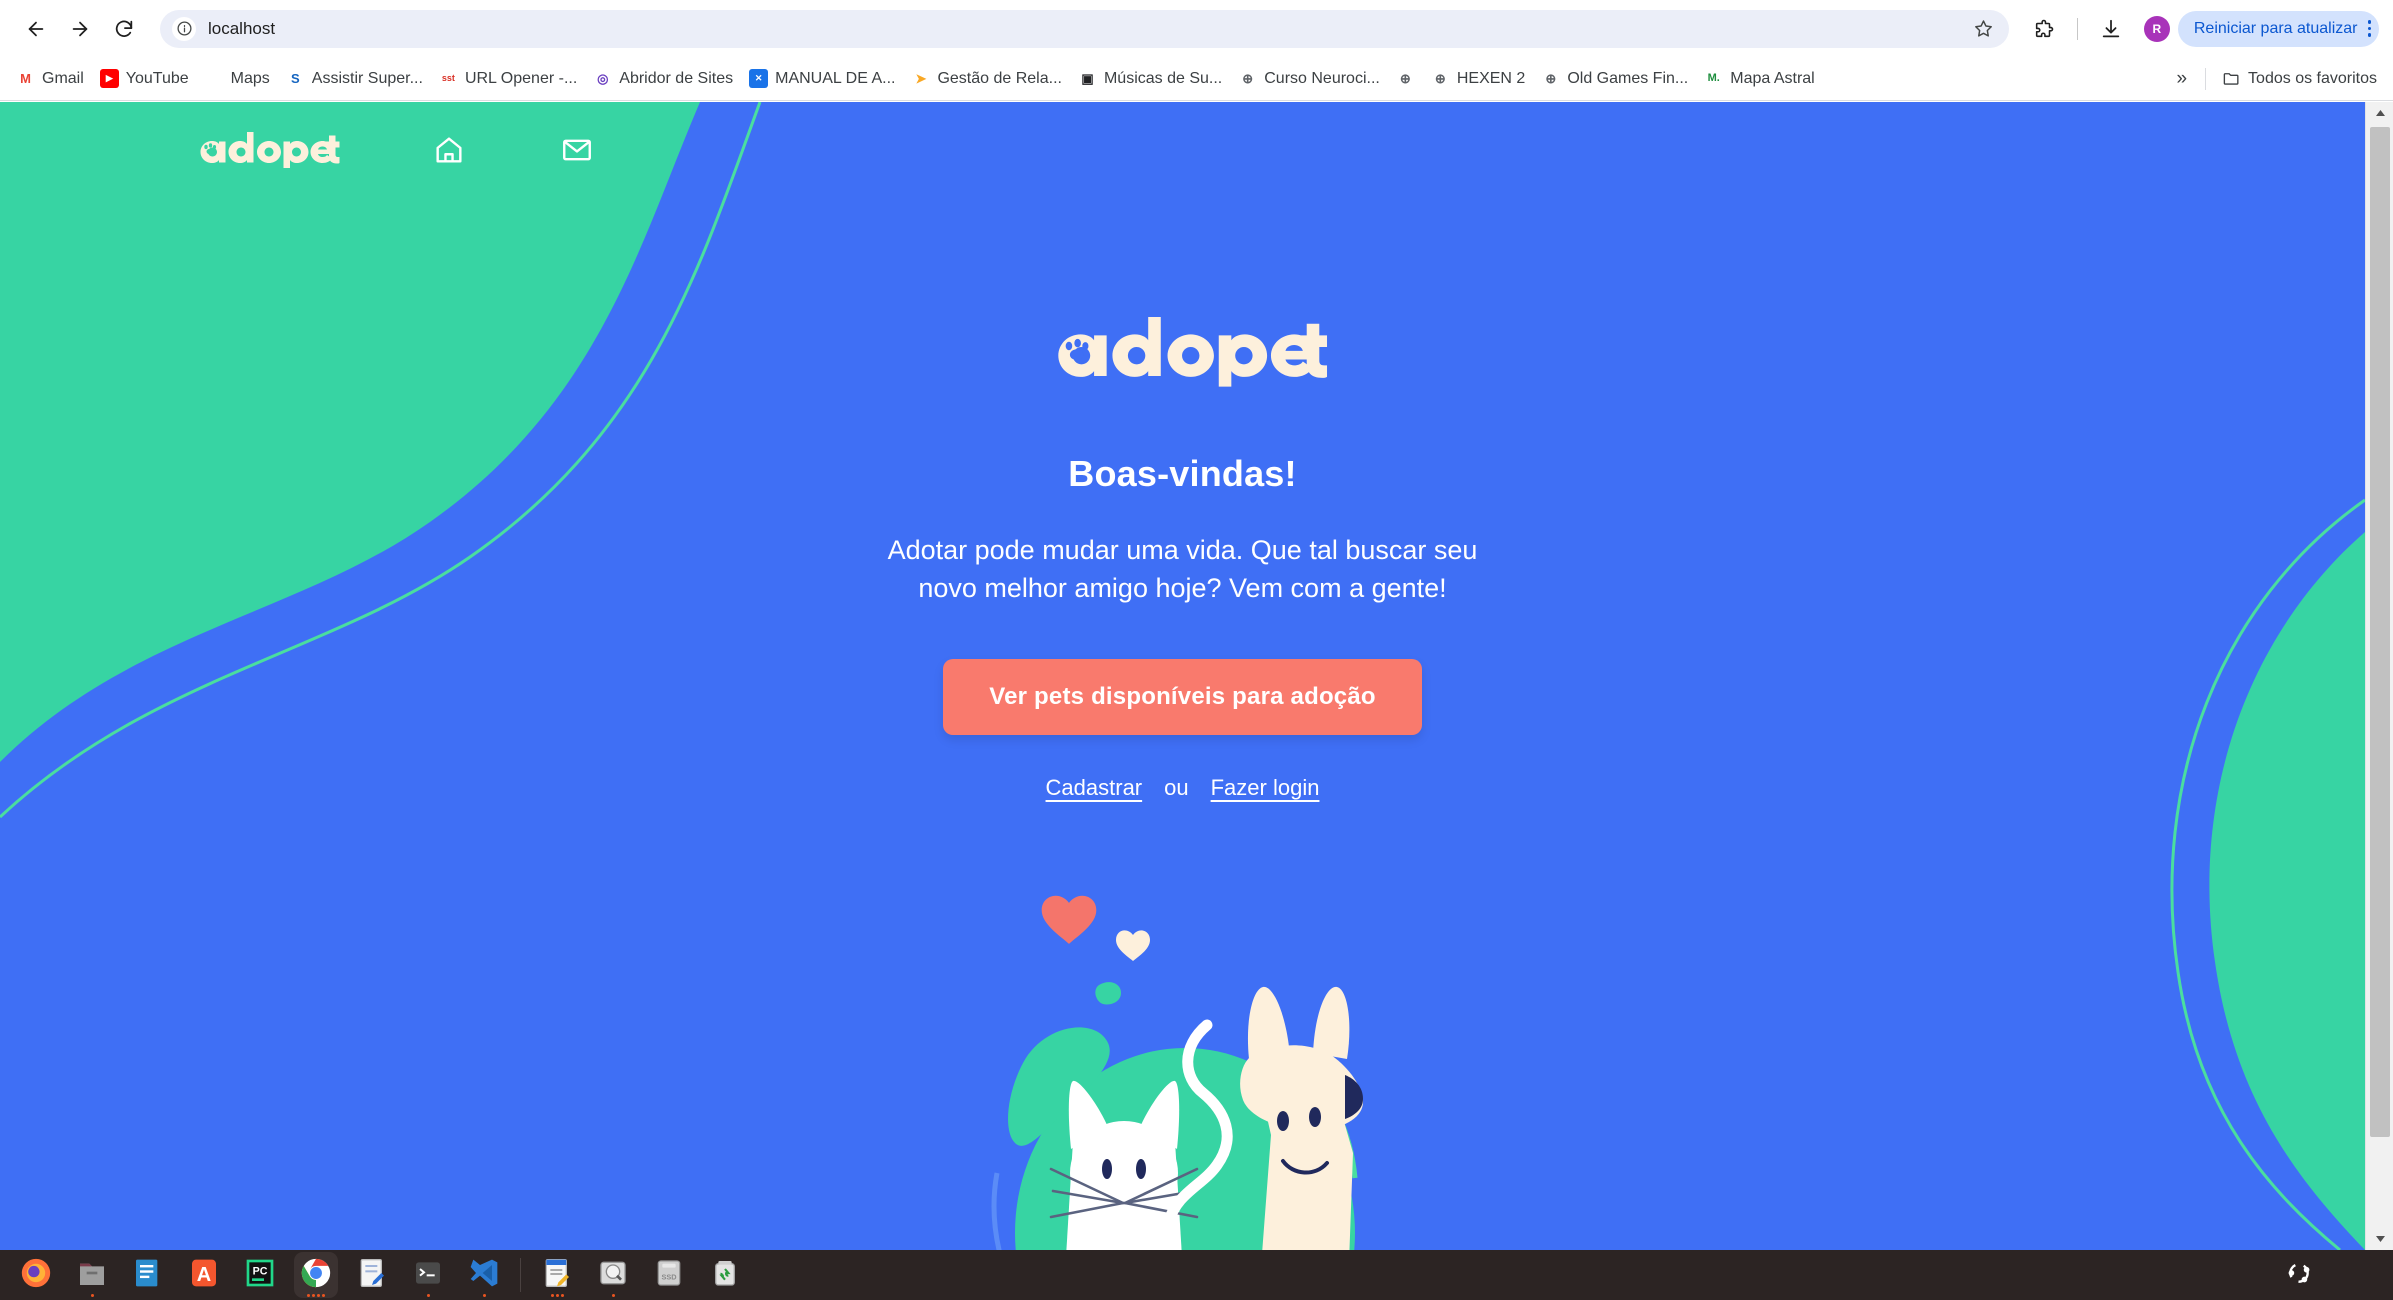  I want to click on tv-icon: ▣, so click(1087, 78).